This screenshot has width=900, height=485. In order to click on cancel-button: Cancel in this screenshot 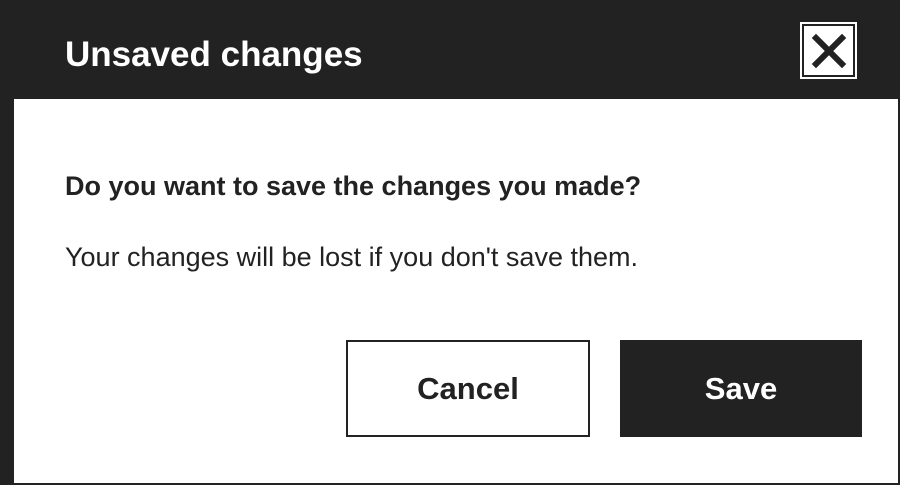, I will do `click(468, 388)`.